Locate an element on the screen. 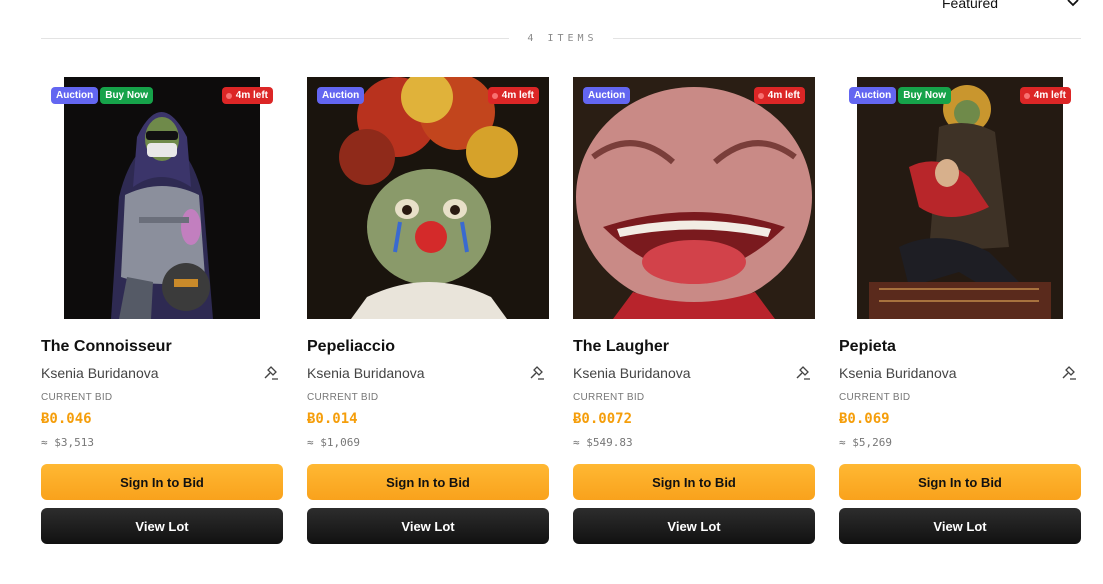 The height and width of the screenshot is (584, 1103). artwork-laugher-image is located at coordinates (694, 198).